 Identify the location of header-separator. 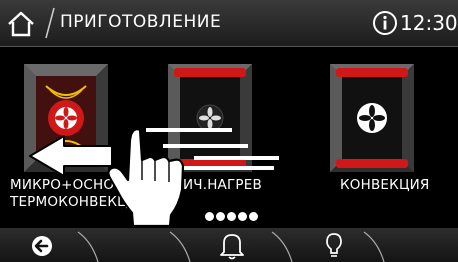
(50, 23).